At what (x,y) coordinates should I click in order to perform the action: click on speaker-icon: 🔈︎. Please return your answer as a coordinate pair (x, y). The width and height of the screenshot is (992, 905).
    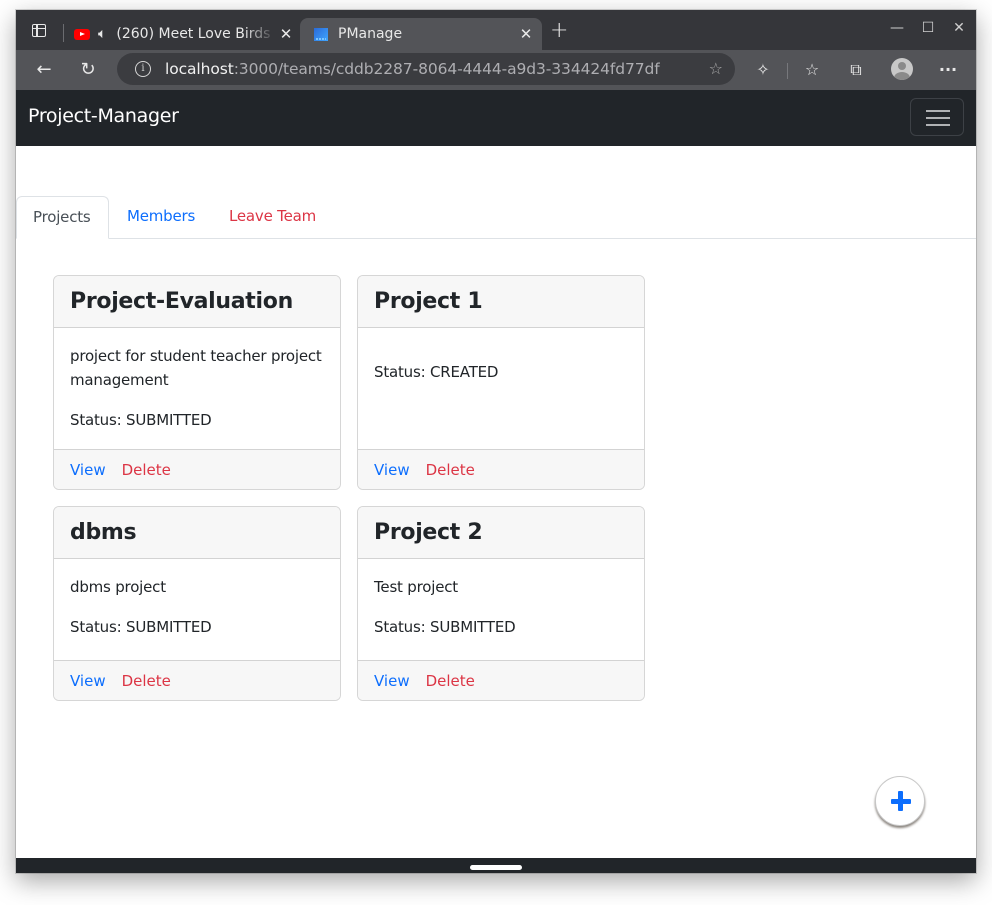
    Looking at the image, I should click on (102, 34).